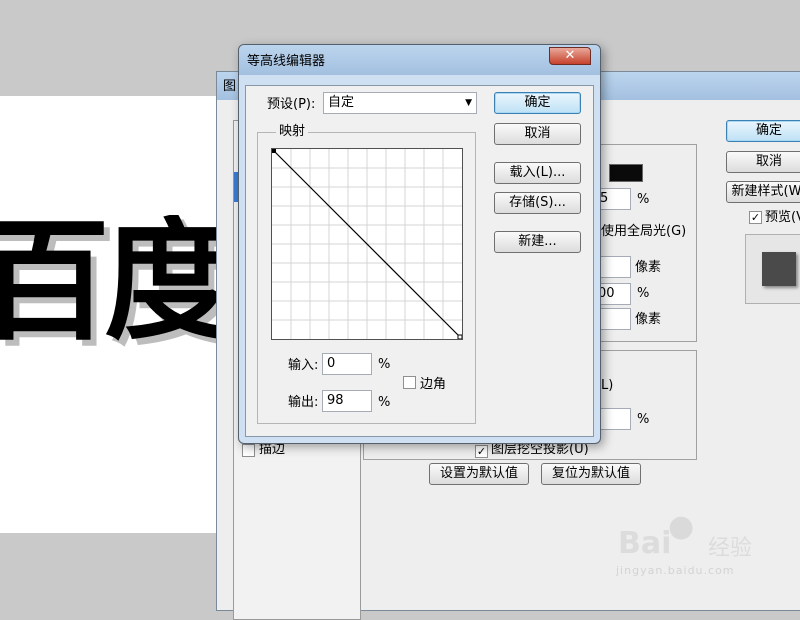 This screenshot has height=620, width=800. What do you see at coordinates (468, 103) in the screenshot?
I see `chevron-down-icon: ▼` at bounding box center [468, 103].